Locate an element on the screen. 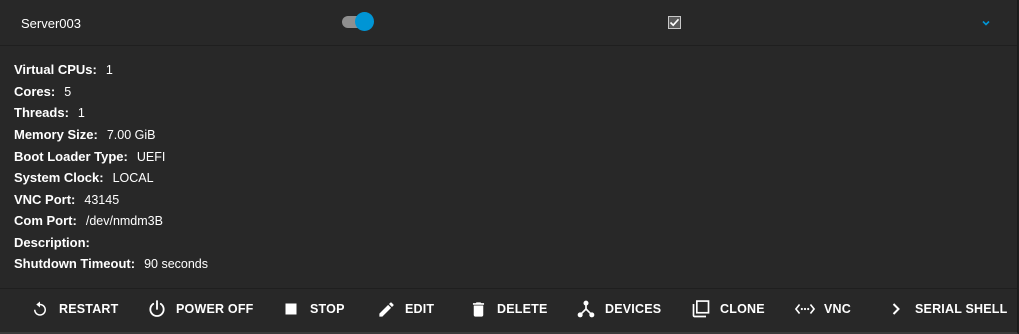 Image resolution: width=1019 pixels, height=334 pixels. vnc-icon is located at coordinates (805, 309).